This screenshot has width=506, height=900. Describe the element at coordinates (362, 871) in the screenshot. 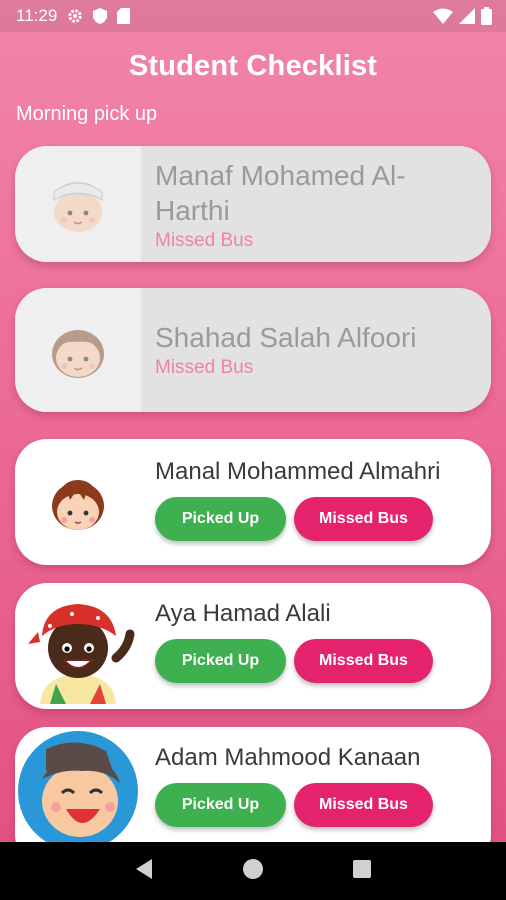

I see `recents-icon` at that location.